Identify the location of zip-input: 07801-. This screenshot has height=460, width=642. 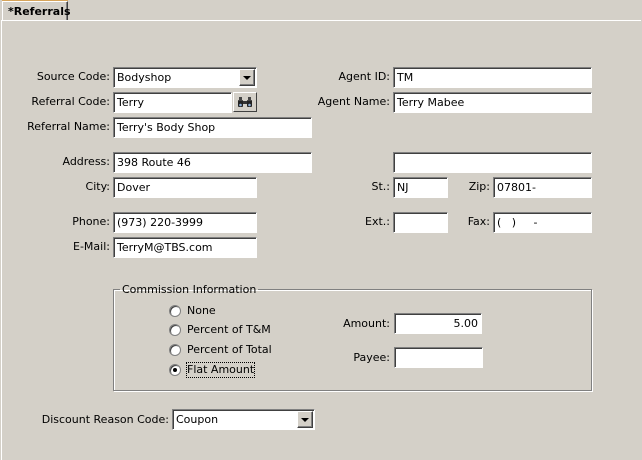
(542, 187).